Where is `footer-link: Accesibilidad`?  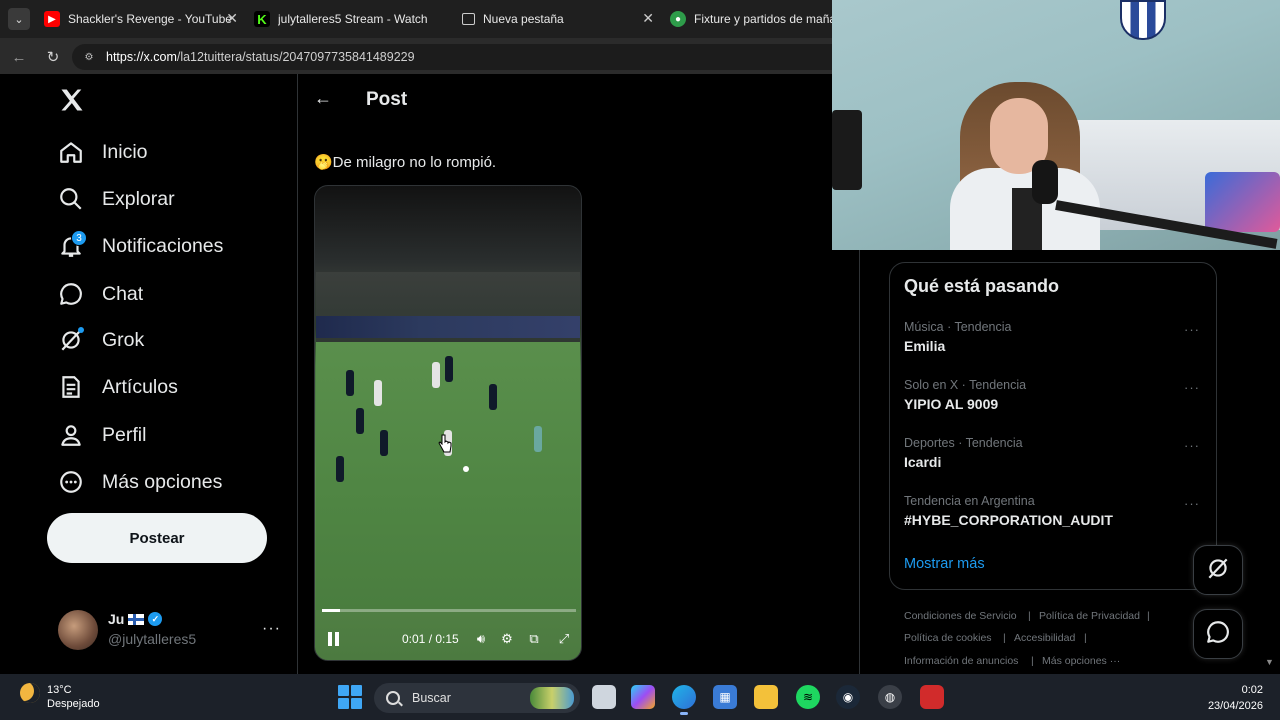 footer-link: Accesibilidad is located at coordinates (1044, 638).